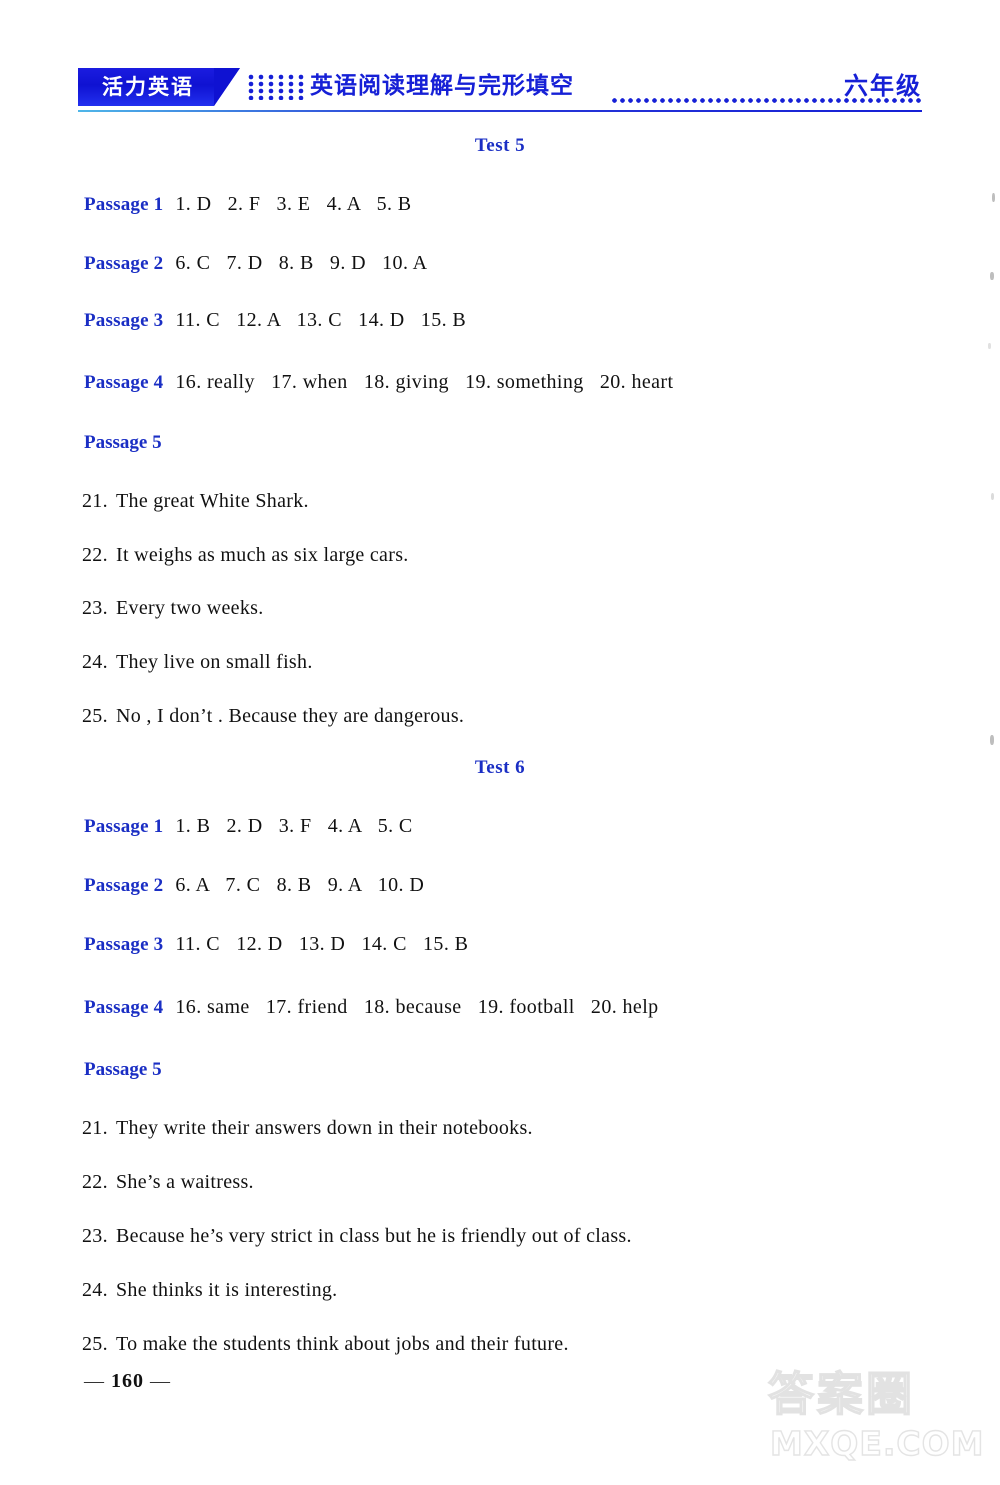 Image resolution: width=1000 pixels, height=1485 pixels. I want to click on page-number: — 160 —, so click(127, 1381).